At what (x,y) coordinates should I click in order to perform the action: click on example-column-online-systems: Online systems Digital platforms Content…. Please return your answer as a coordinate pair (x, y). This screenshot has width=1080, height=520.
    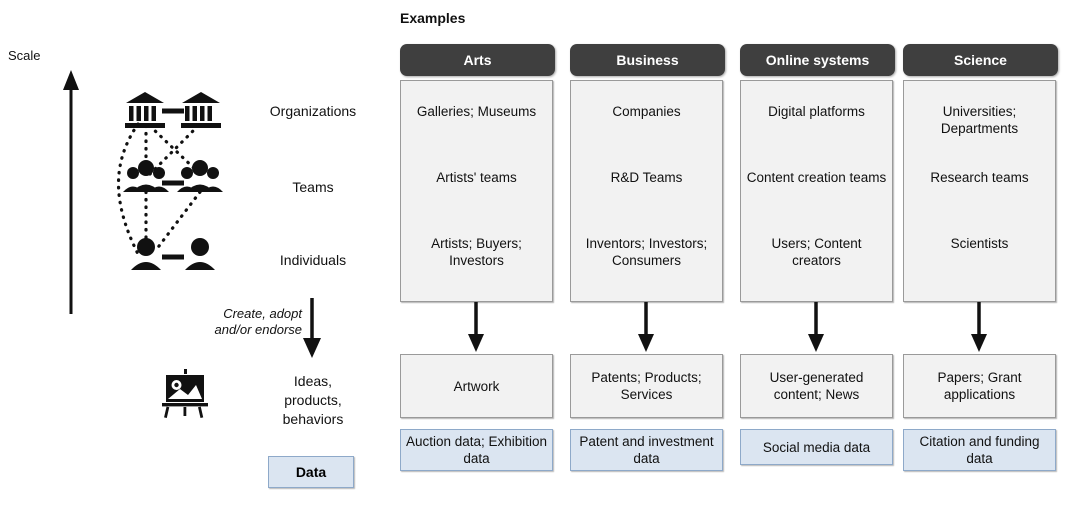
    Looking at the image, I should click on (817, 254).